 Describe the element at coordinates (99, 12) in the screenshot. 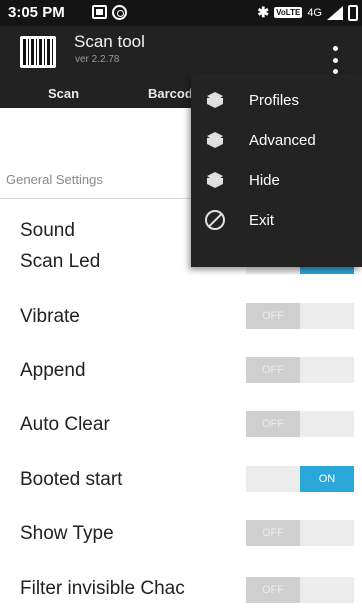

I see `screenshot-icon` at that location.